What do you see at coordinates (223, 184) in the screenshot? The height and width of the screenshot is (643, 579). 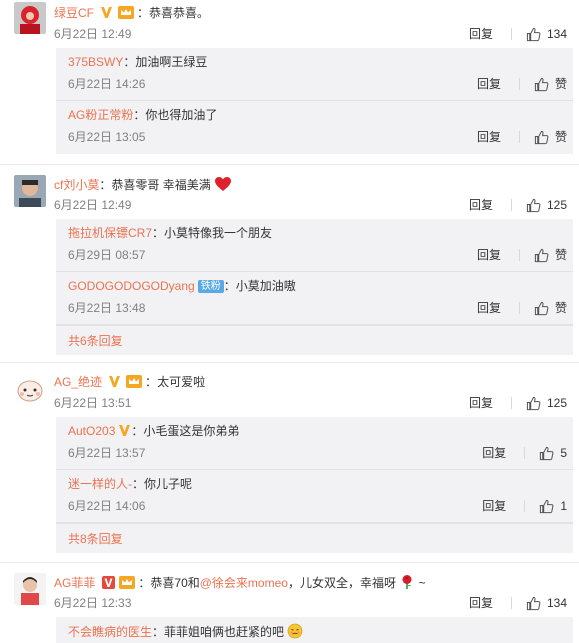 I see `heart-emoji-icon` at bounding box center [223, 184].